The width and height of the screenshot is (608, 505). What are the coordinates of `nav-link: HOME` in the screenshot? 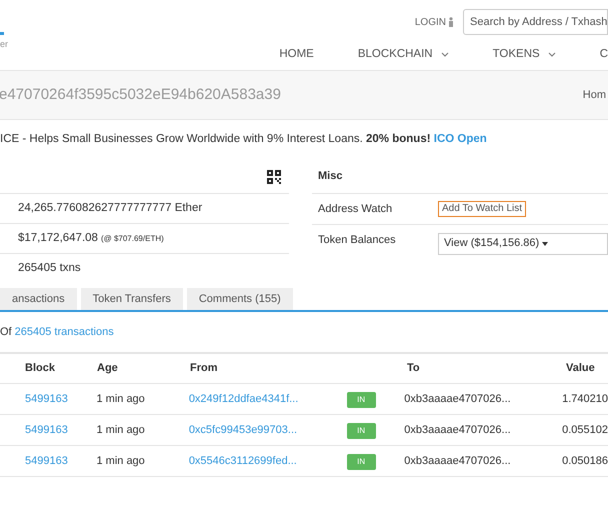 It's located at (298, 55).